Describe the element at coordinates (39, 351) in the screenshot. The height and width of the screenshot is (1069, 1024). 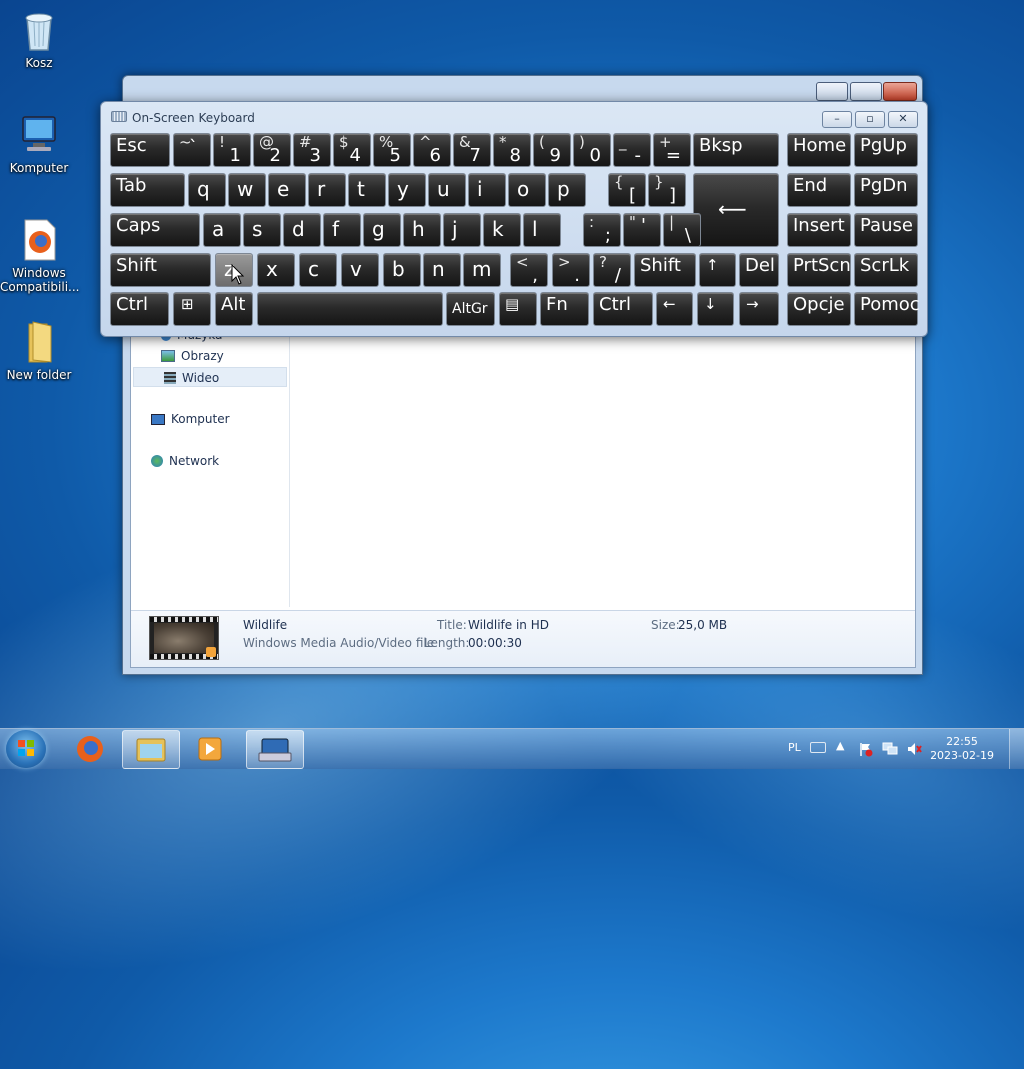
I see `desktop-icon-new-folder: New folder` at that location.